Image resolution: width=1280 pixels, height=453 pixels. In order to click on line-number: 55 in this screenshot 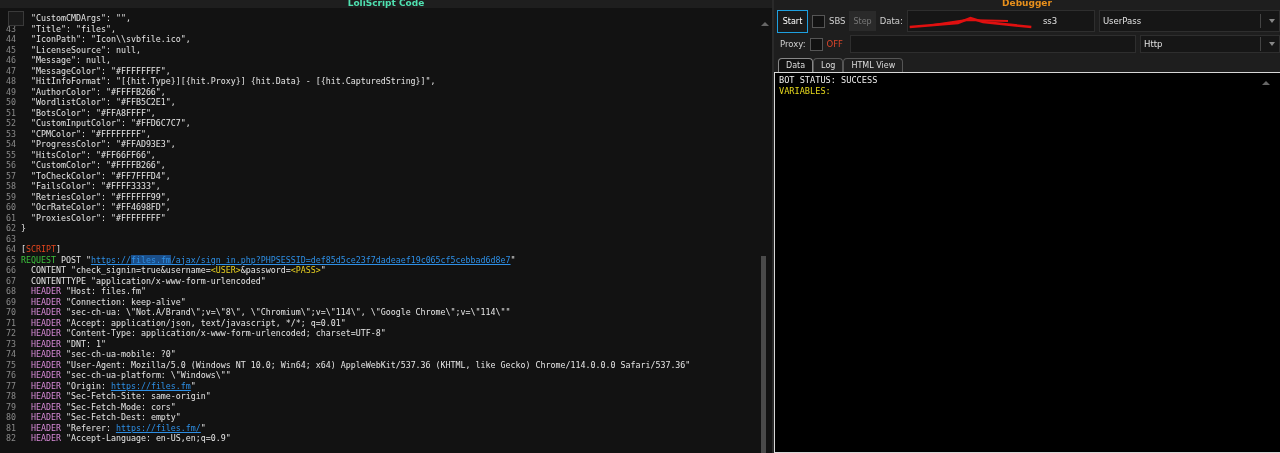, I will do `click(11, 154)`.